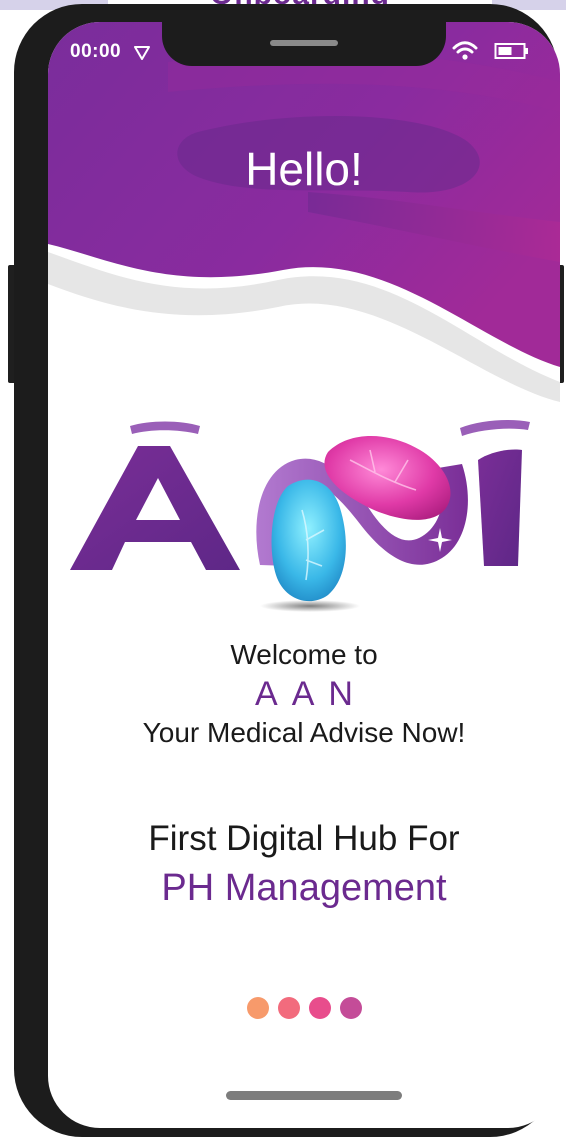 The height and width of the screenshot is (1141, 566). Describe the element at coordinates (165, 427) in the screenshot. I see `logo-macron-a` at that location.